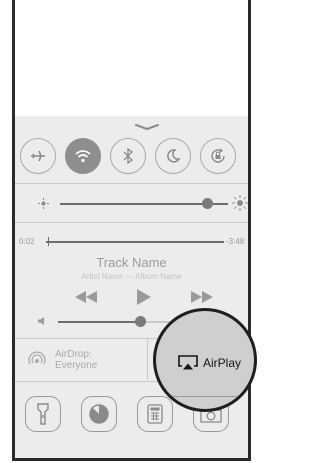 This screenshot has width=320, height=463. I want to click on airplane-toggle, so click(38, 156).